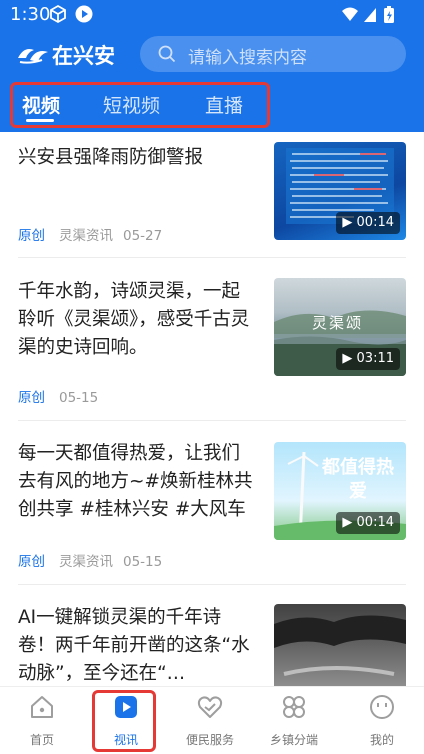  Describe the element at coordinates (340, 191) in the screenshot. I see `video-thumbnail: ▶ 00:14` at that location.